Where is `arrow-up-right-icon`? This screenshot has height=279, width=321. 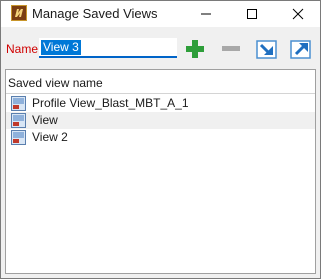
arrow-up-right-icon is located at coordinates (300, 49).